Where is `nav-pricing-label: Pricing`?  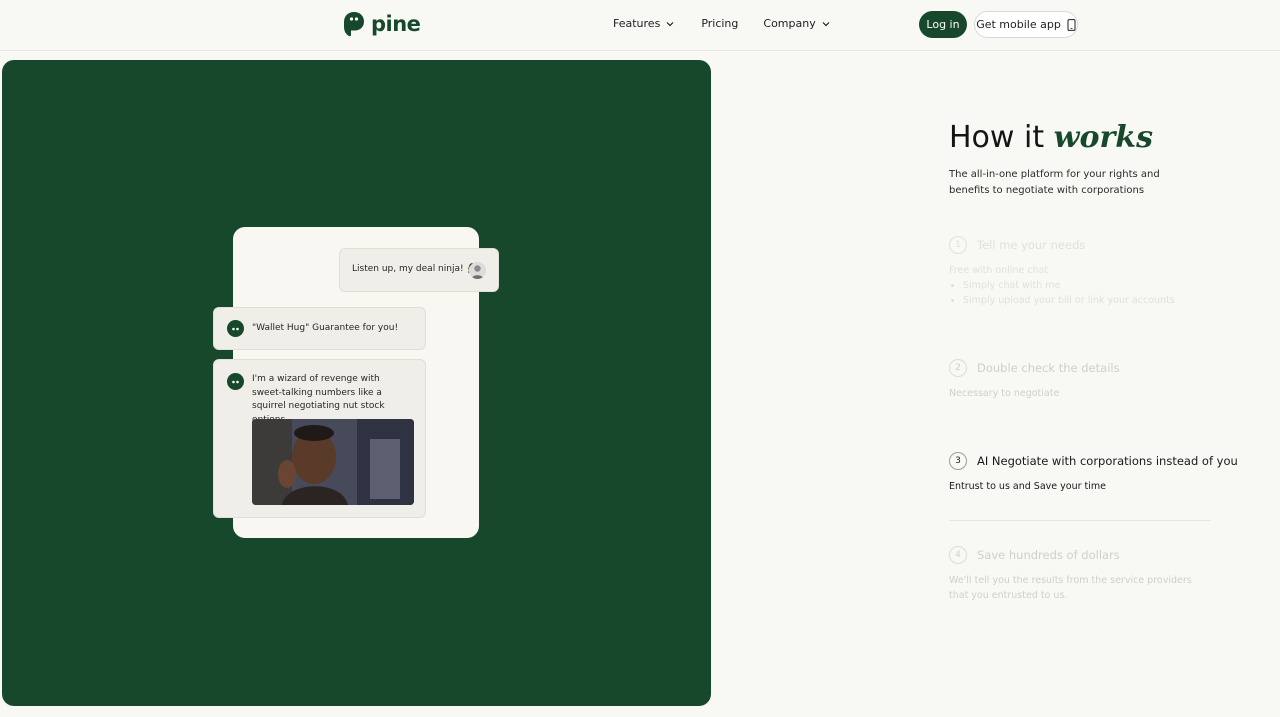 nav-pricing-label: Pricing is located at coordinates (720, 23).